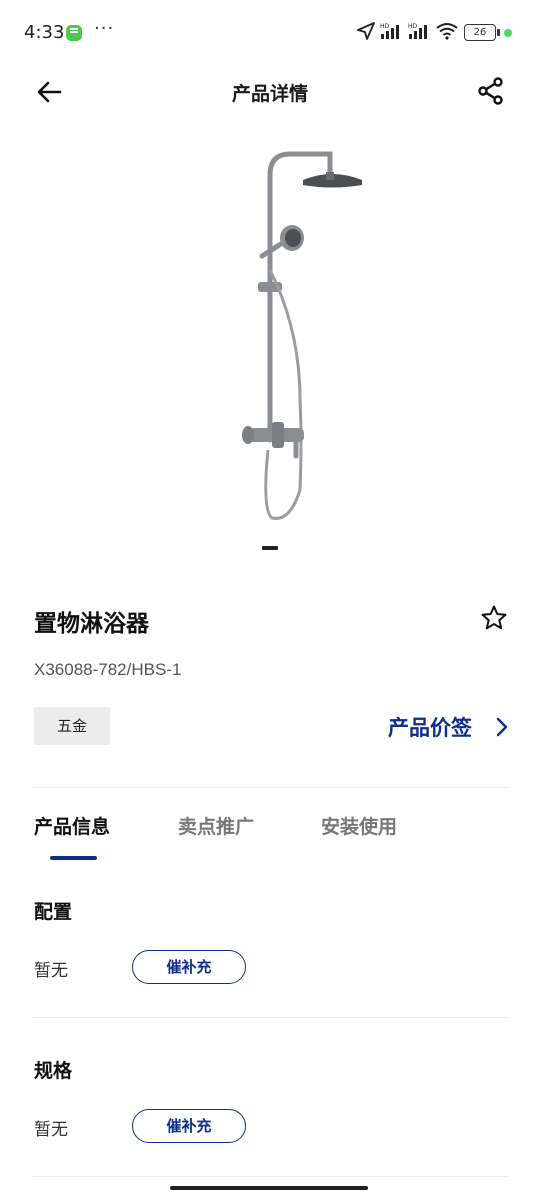 This screenshot has height=1200, width=540. What do you see at coordinates (270, 548) in the screenshot?
I see `image-carousel-indicator` at bounding box center [270, 548].